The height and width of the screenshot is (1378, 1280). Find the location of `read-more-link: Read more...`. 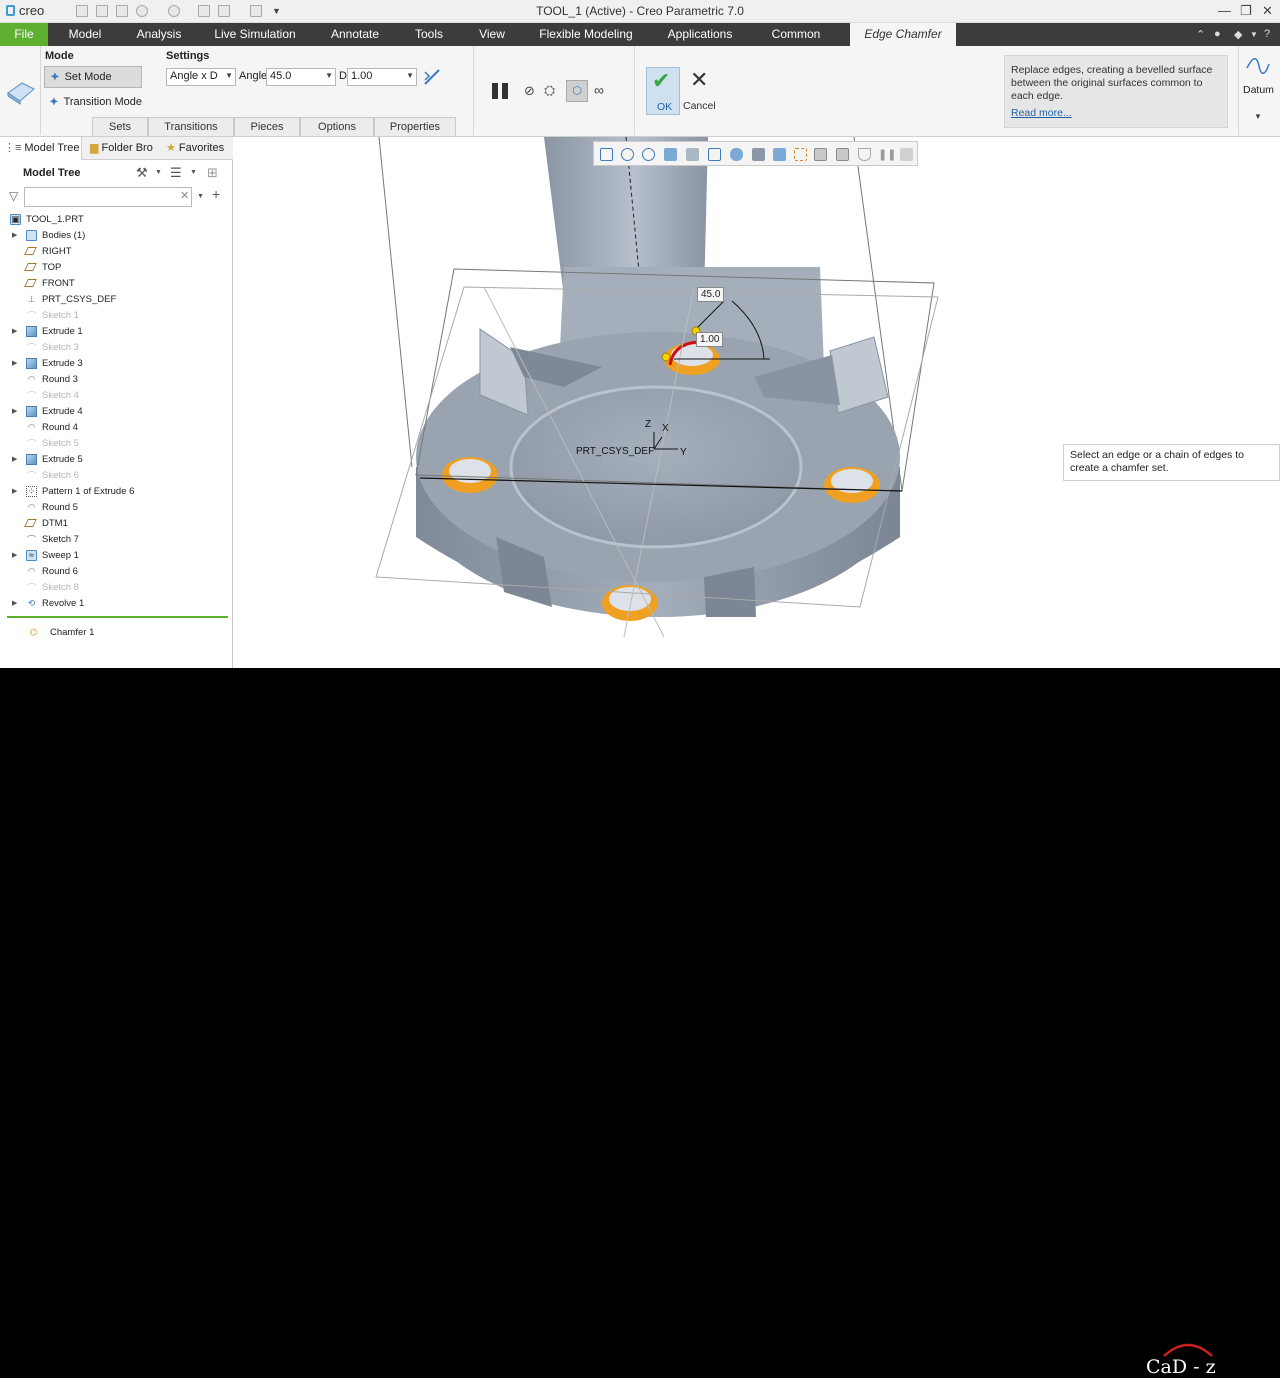

read-more-link: Read more... is located at coordinates (1116, 113).